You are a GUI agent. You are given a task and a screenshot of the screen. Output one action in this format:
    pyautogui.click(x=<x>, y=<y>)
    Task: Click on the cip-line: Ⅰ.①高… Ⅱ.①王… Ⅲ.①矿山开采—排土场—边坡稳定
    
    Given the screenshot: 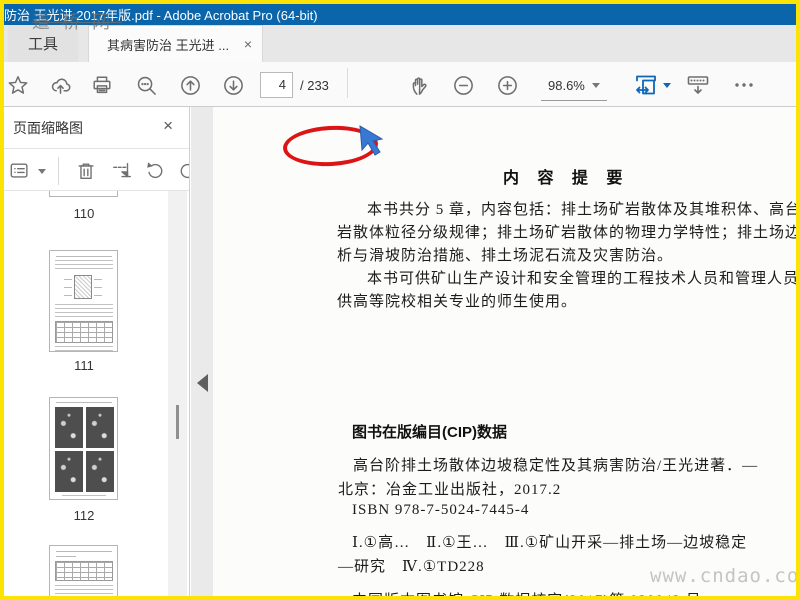 What is the action you would take?
    pyautogui.click(x=550, y=543)
    